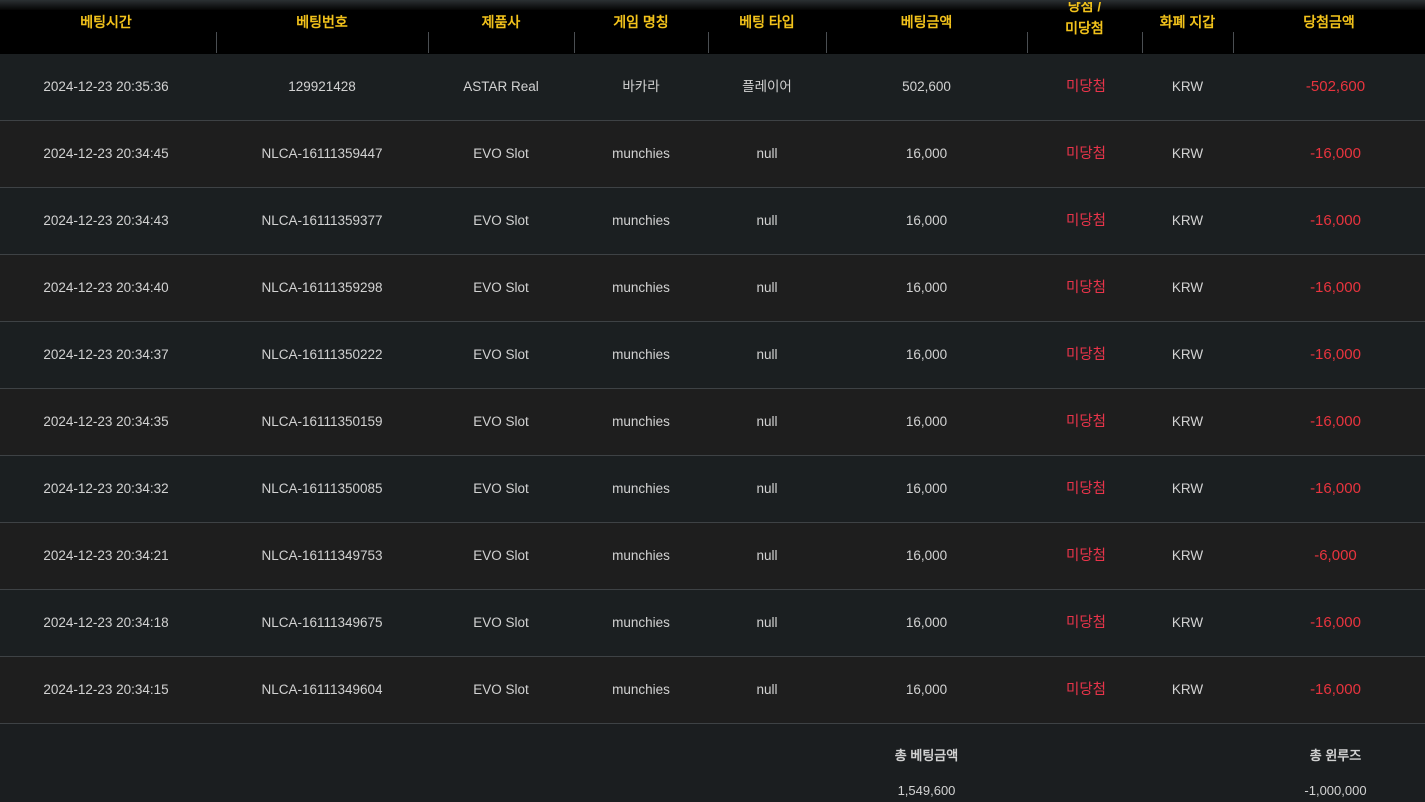 Image resolution: width=1425 pixels, height=802 pixels. What do you see at coordinates (501, 27) in the screenshot?
I see `header-provider: 제품사` at bounding box center [501, 27].